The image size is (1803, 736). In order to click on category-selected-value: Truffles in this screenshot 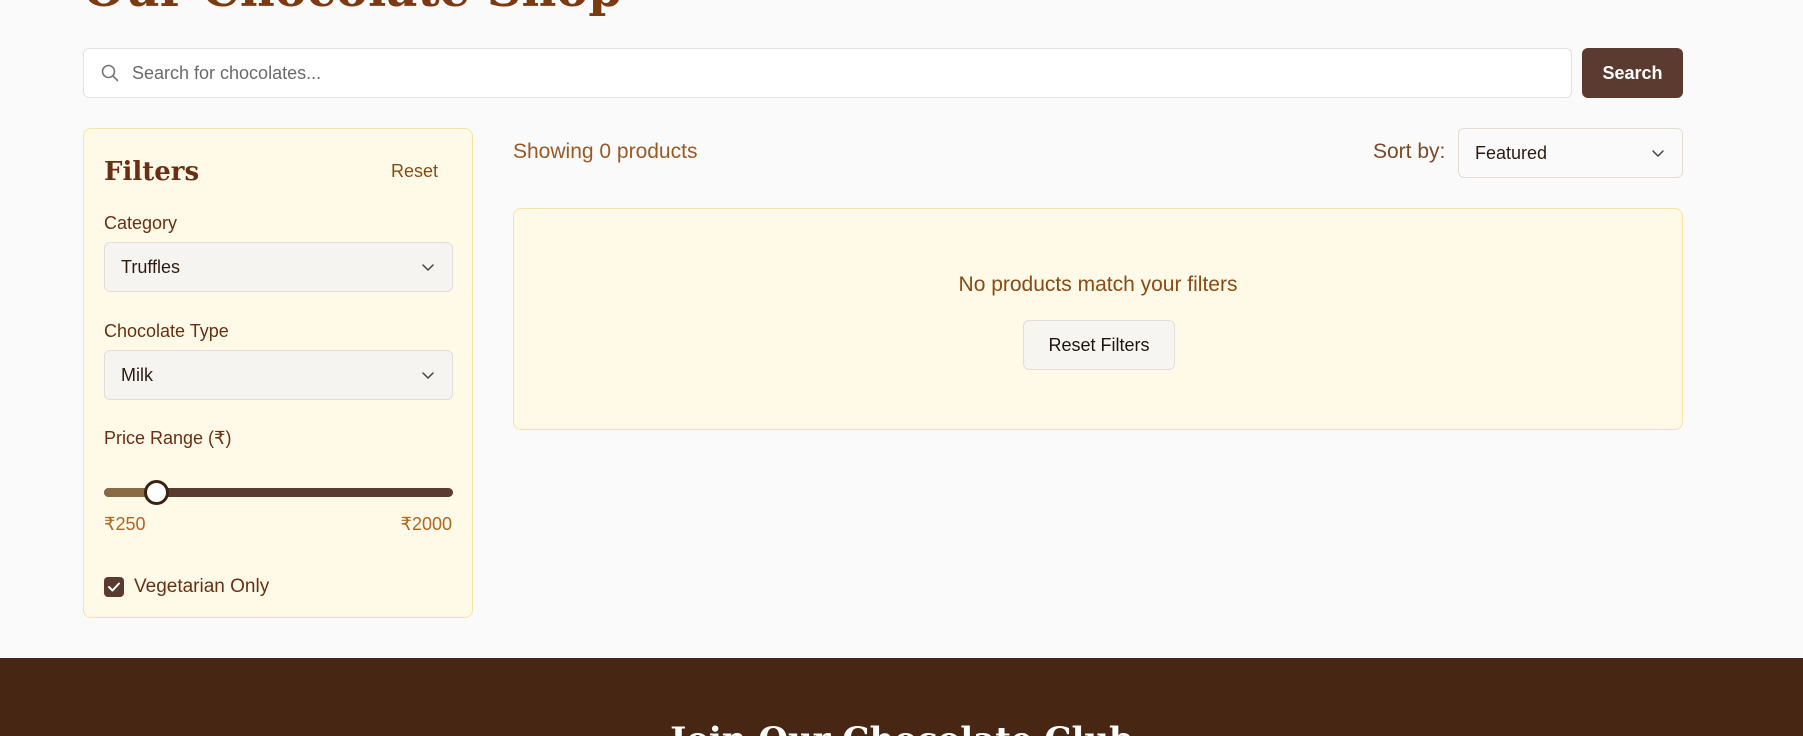, I will do `click(151, 266)`.